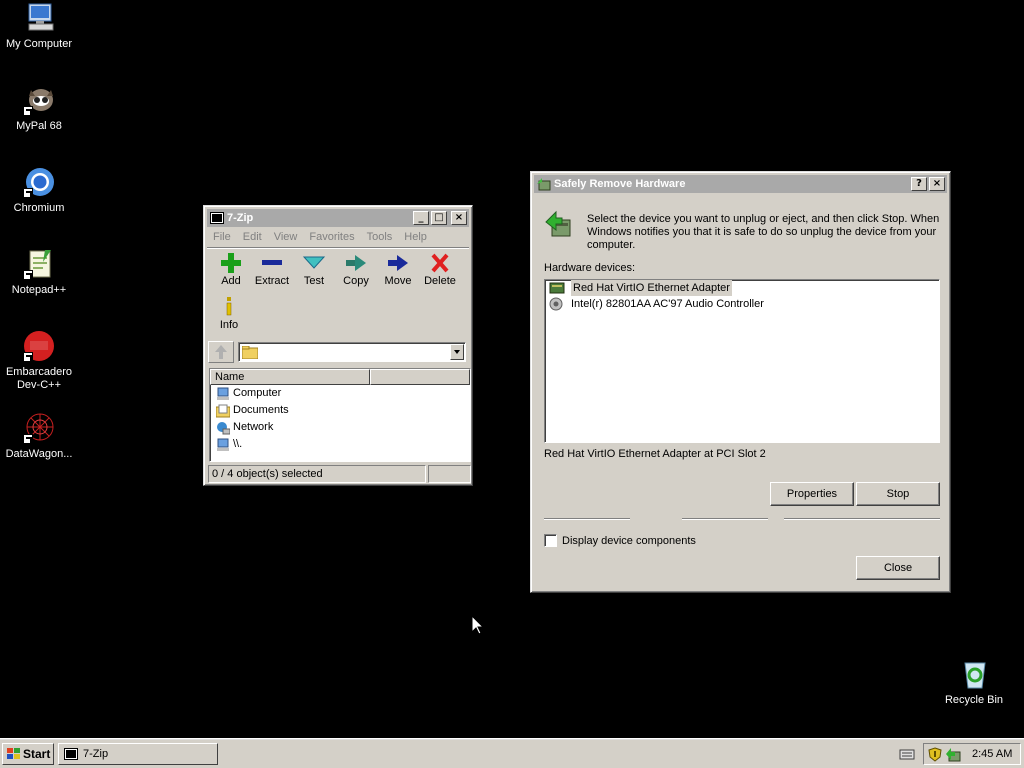 The height and width of the screenshot is (768, 1024). Describe the element at coordinates (380, 237) in the screenshot. I see `menu-tools: Tools` at that location.